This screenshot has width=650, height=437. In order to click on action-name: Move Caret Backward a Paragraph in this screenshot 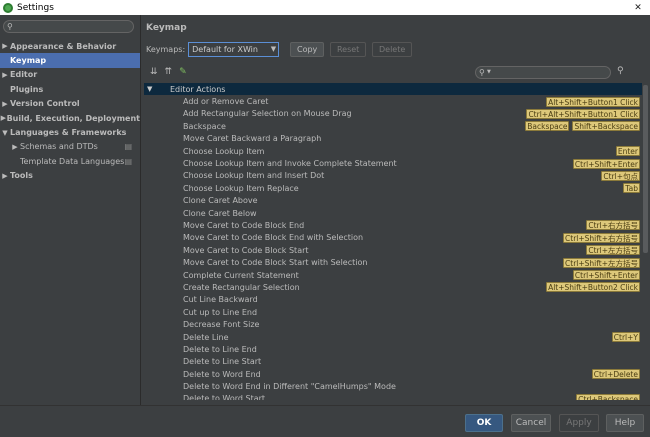, I will do `click(252, 139)`.